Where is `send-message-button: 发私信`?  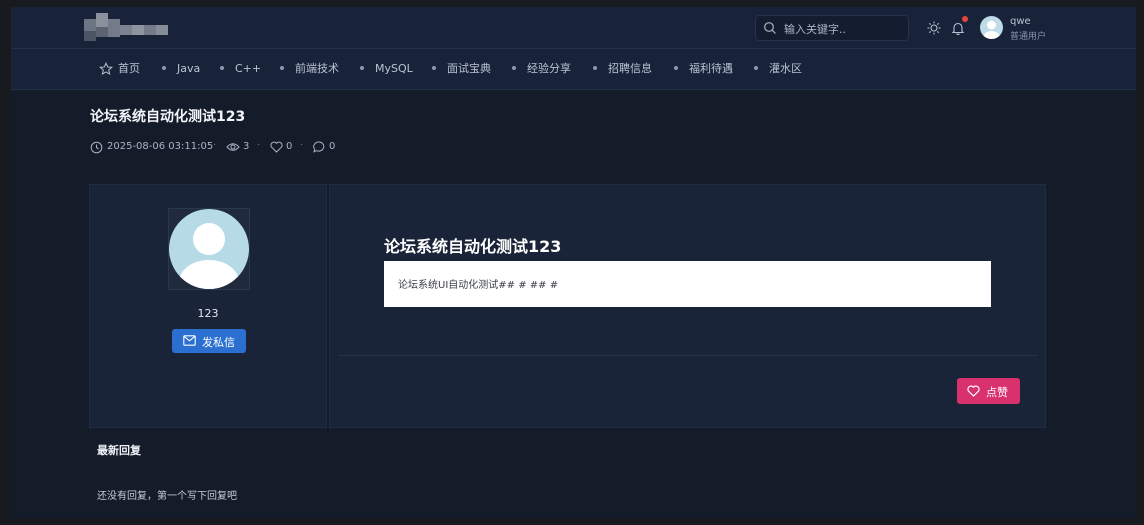
send-message-button: 发私信 is located at coordinates (209, 341).